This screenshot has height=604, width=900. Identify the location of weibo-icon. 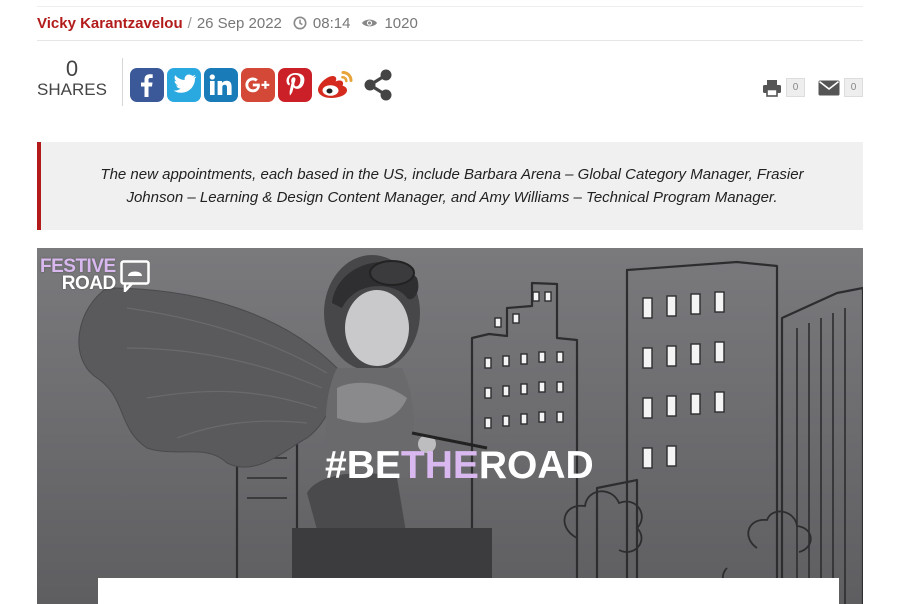
(335, 84).